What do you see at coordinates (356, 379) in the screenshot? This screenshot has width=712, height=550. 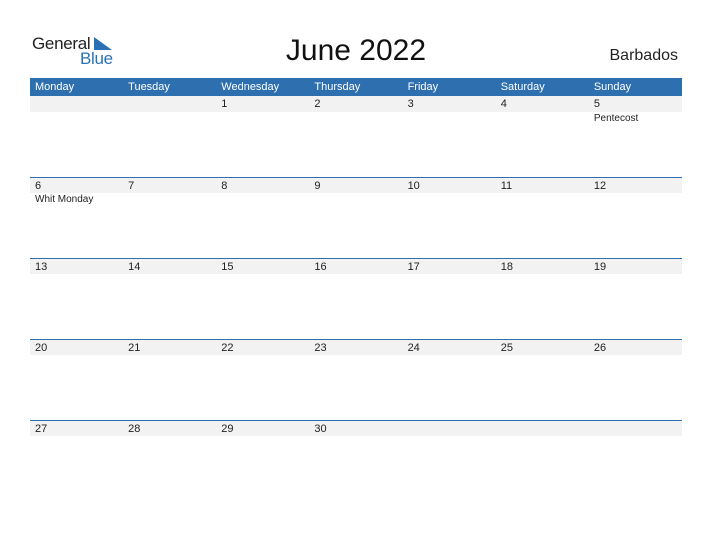 I see `week-row: 20 21 22 23 24 25 26` at bounding box center [356, 379].